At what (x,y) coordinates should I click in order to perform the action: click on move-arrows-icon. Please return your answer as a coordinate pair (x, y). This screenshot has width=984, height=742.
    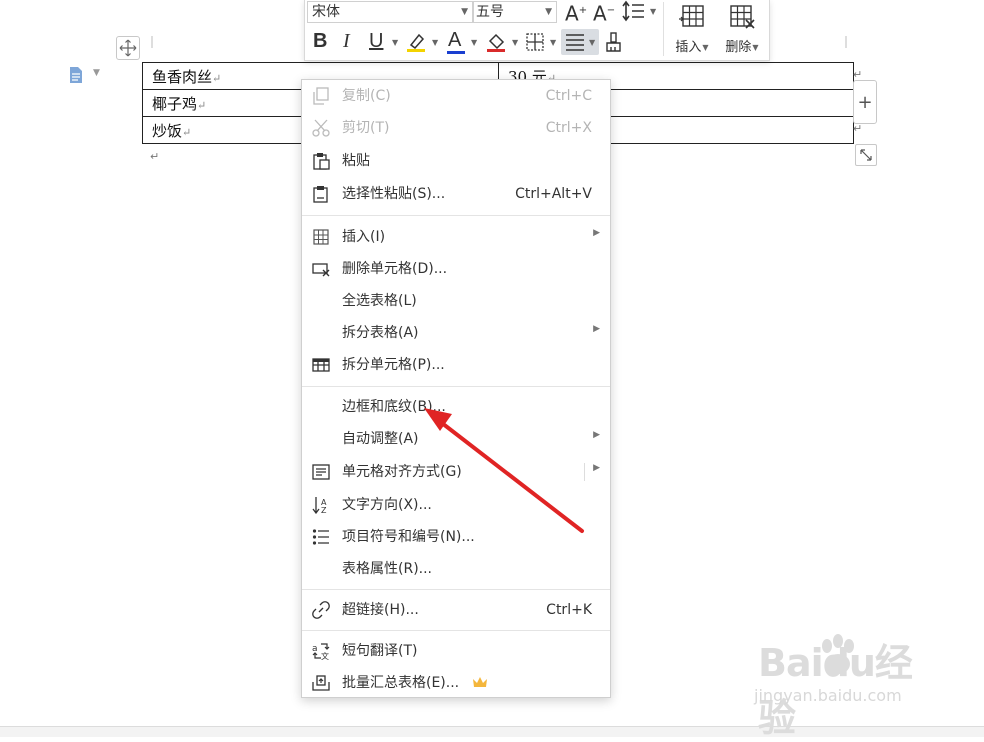
    Looking at the image, I should click on (128, 48).